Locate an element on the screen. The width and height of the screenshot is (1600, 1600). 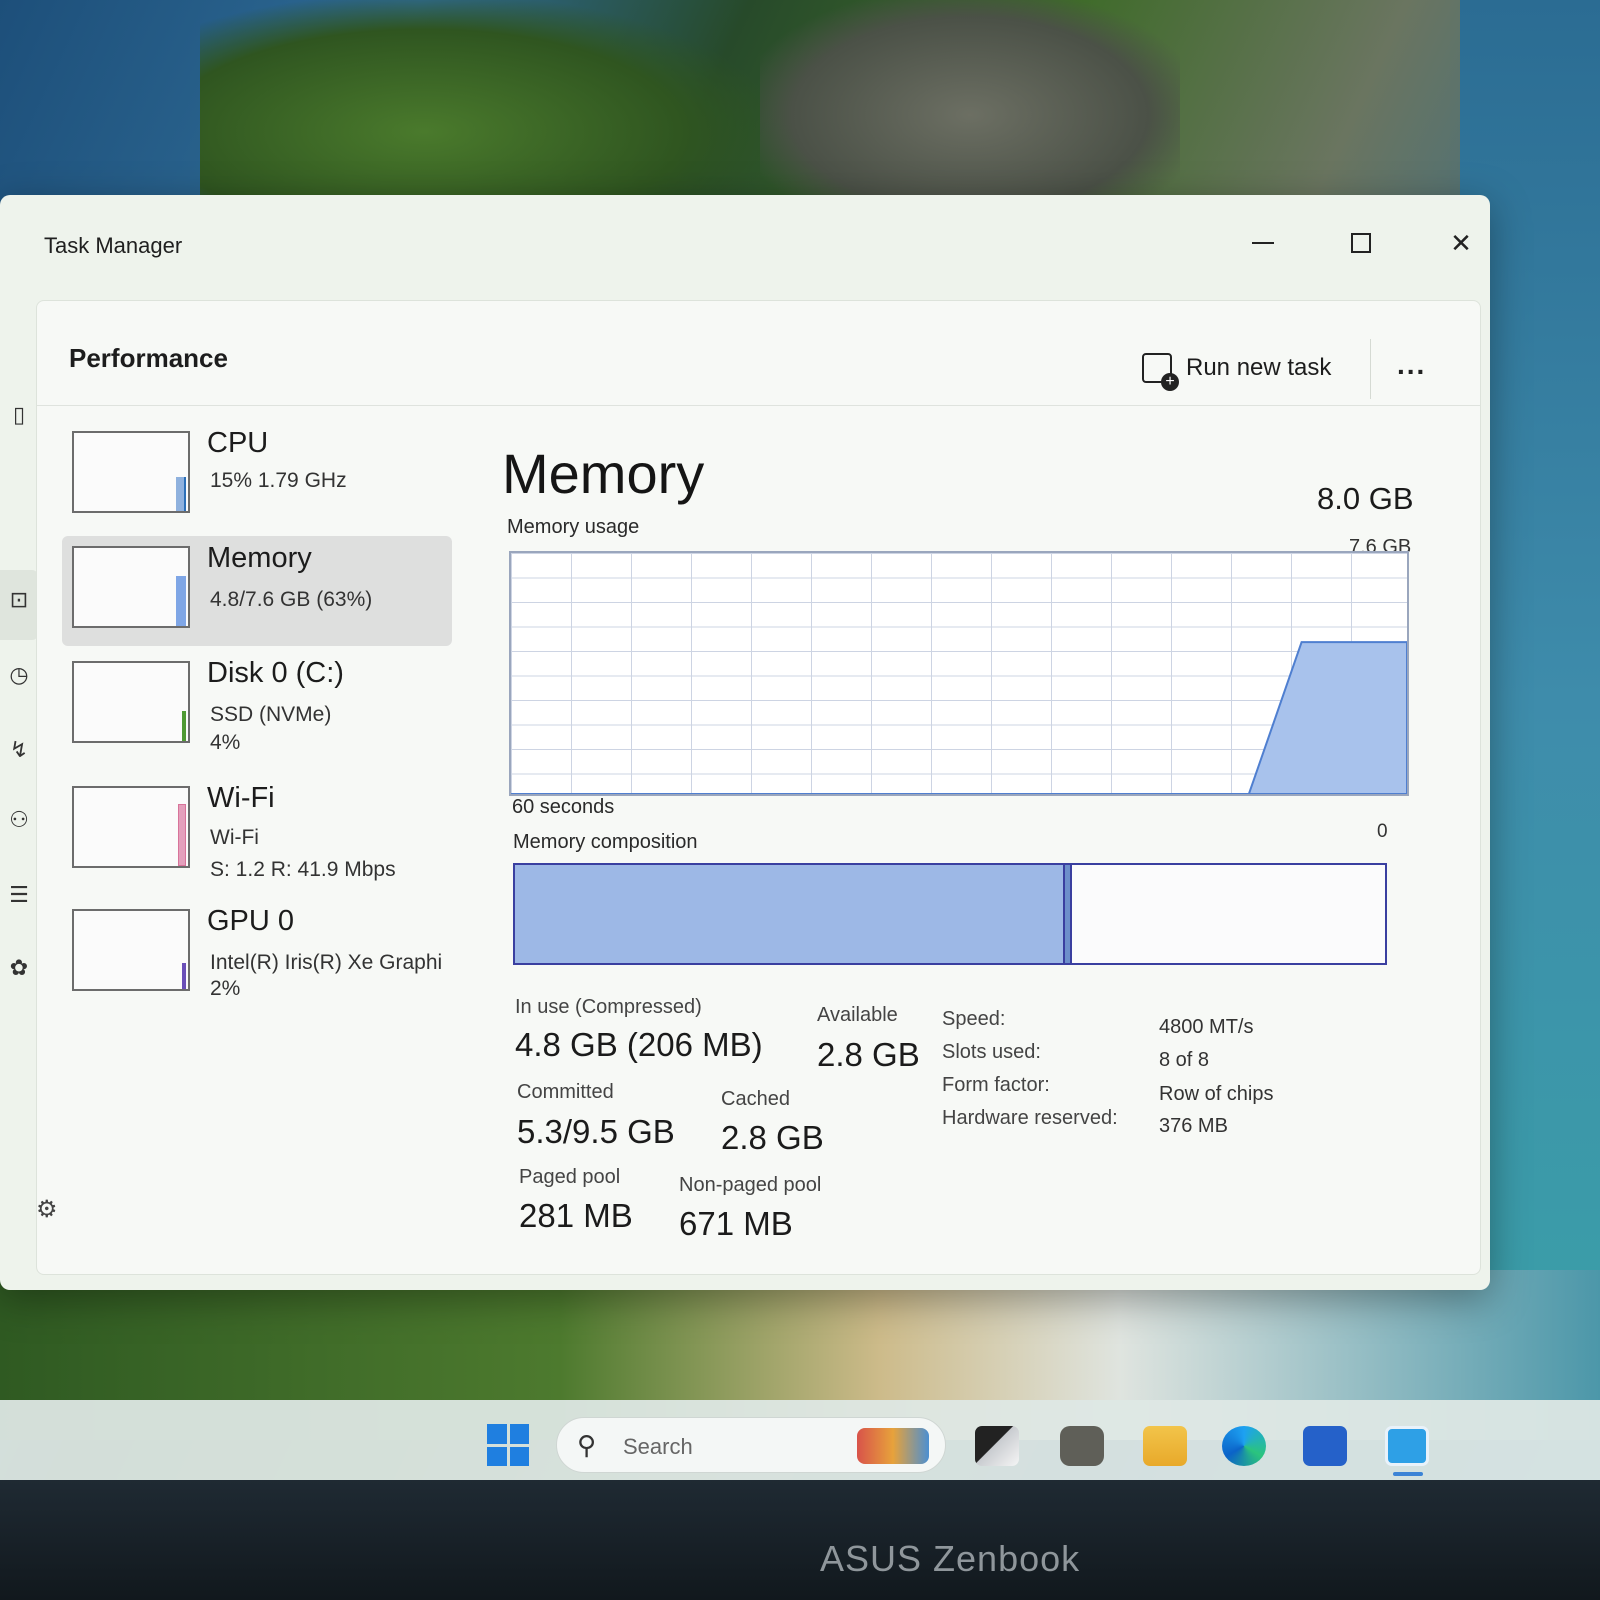
speed-key: Speed: is located at coordinates (974, 1019).